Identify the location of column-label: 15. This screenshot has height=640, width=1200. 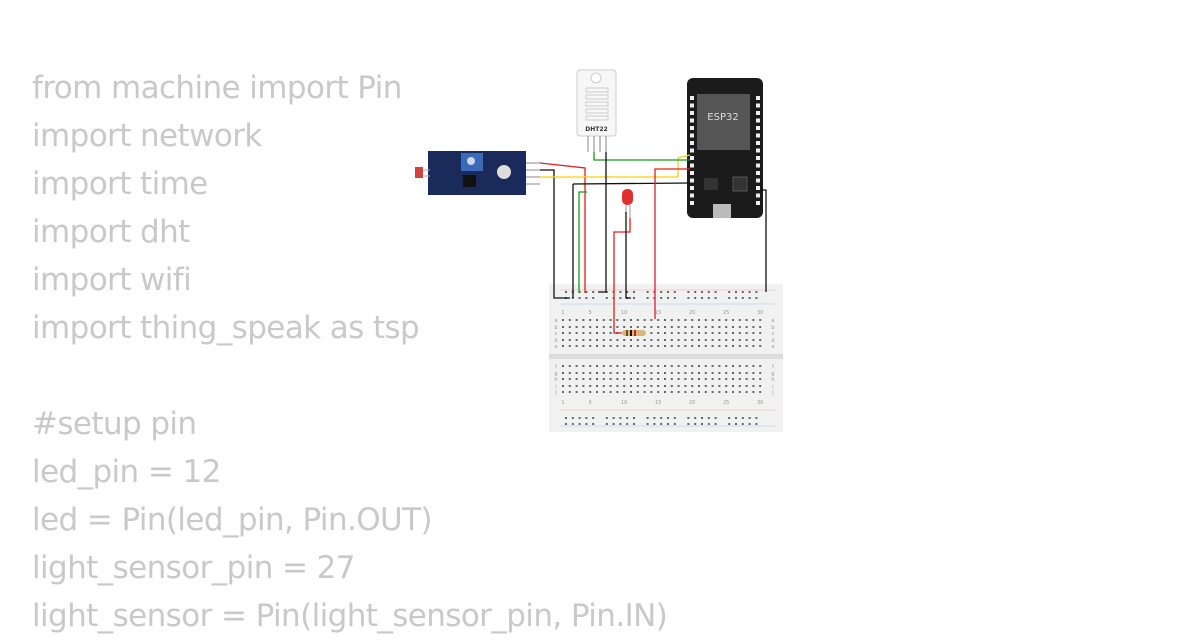
(658, 313).